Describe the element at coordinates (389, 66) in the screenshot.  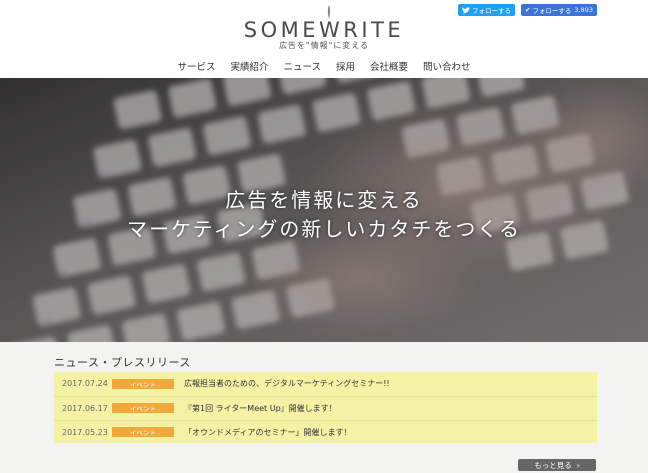
I see `nav-item-company: 会社概要` at that location.